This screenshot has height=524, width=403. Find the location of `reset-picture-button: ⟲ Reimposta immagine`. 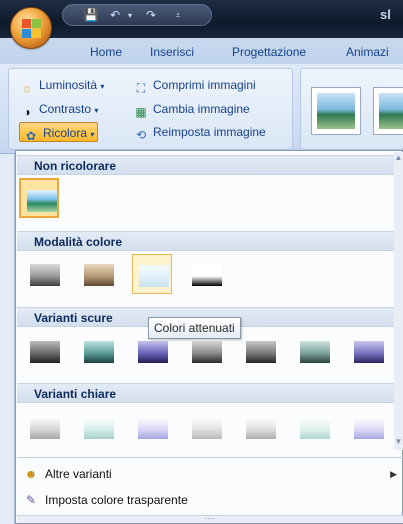

reset-picture-button: ⟲ Reimposta immagine is located at coordinates (199, 132).